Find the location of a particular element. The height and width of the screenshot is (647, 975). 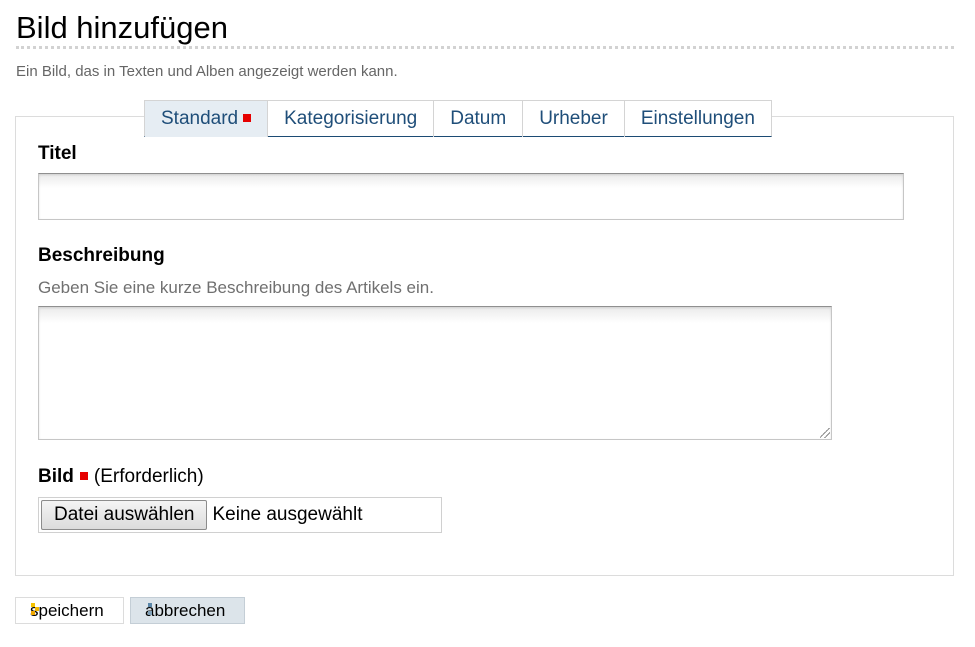

tab-standard: Standard is located at coordinates (207, 119).